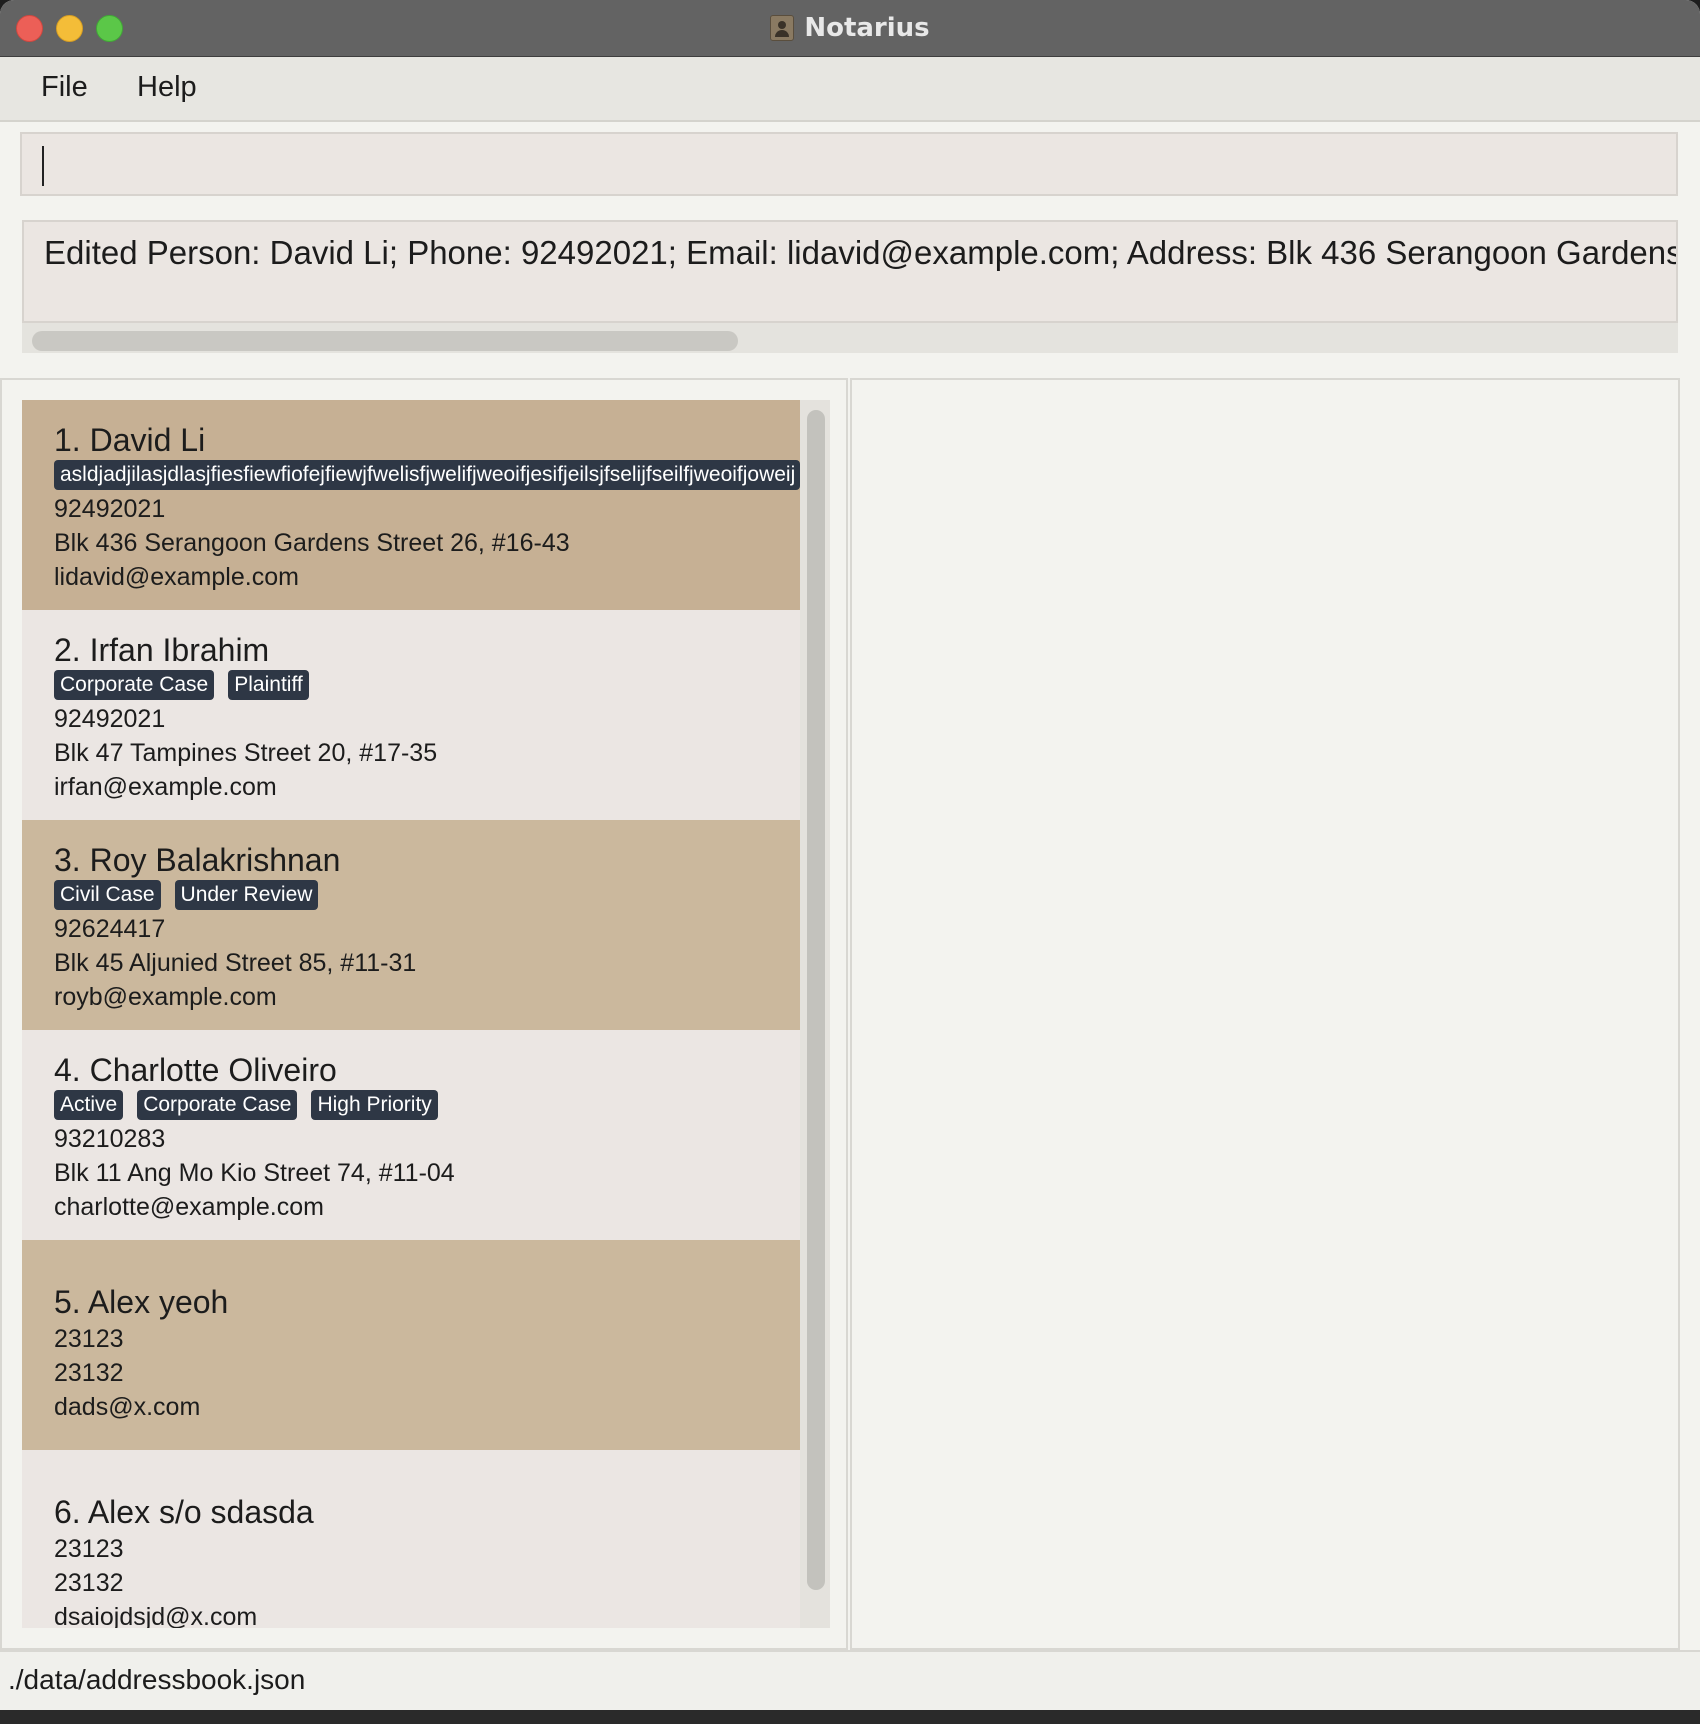 The height and width of the screenshot is (1724, 1700). Describe the element at coordinates (268, 685) in the screenshot. I see `tag: Plaintiff` at that location.